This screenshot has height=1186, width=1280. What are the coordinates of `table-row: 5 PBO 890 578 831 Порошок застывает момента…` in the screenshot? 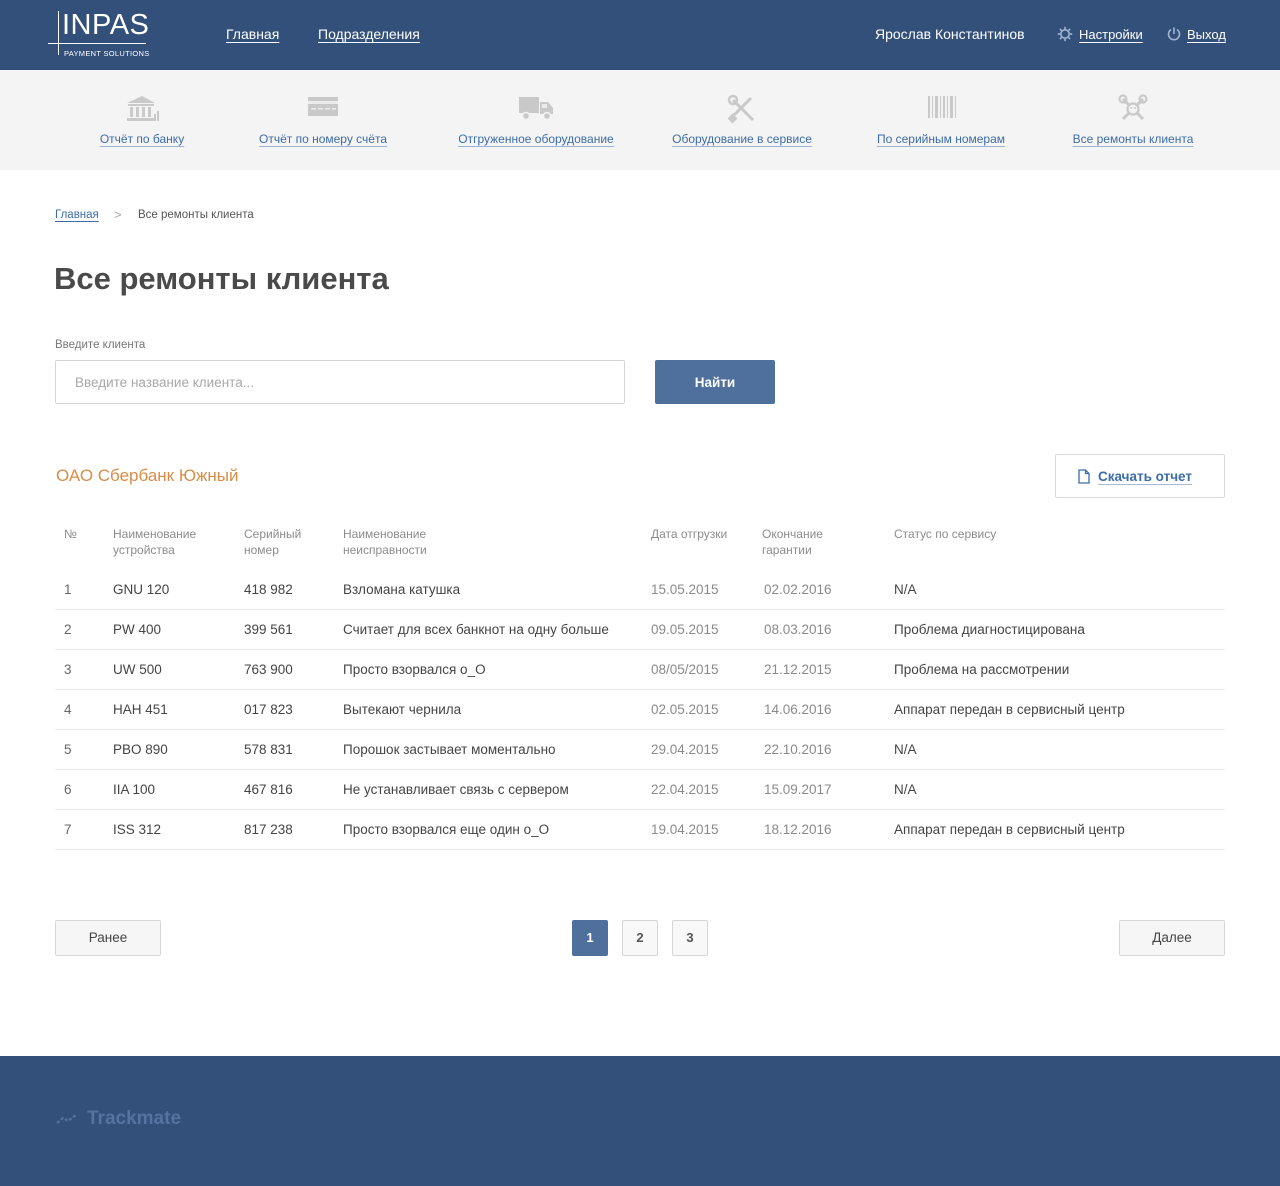 It's located at (640, 750).